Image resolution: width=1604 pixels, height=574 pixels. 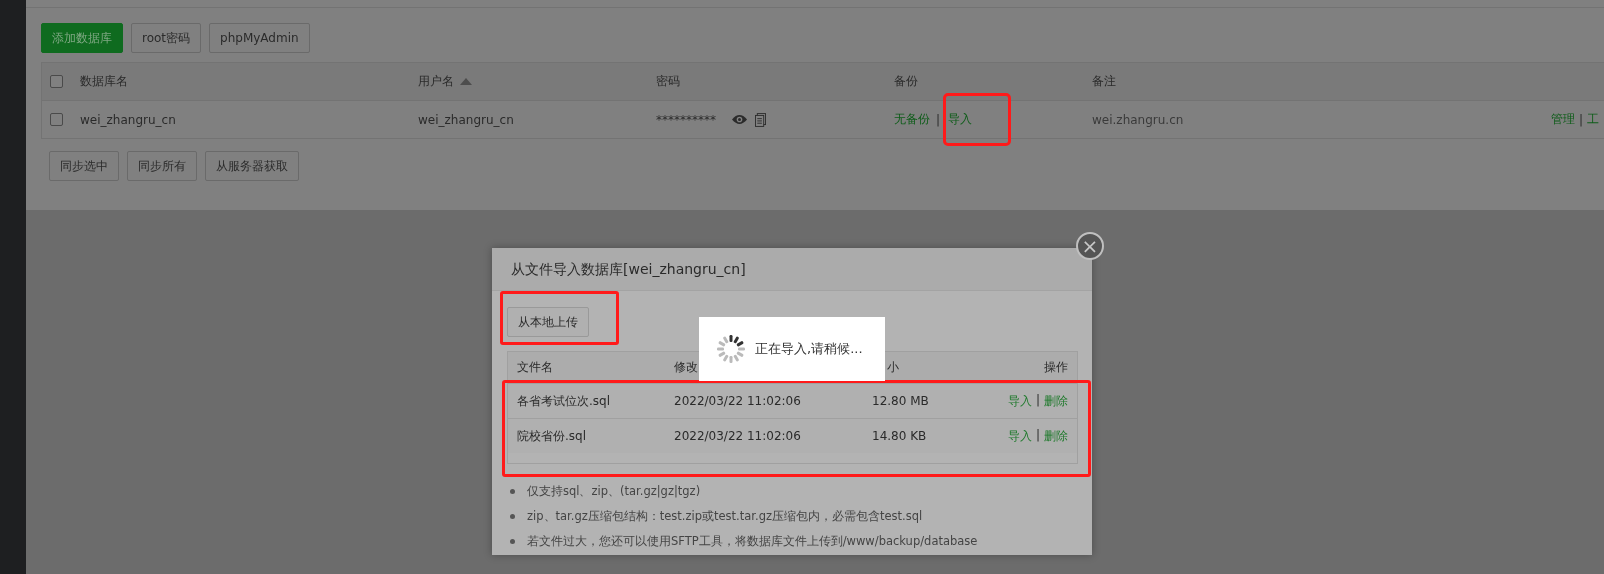 I want to click on backup-status: 无备份, so click(x=912, y=119).